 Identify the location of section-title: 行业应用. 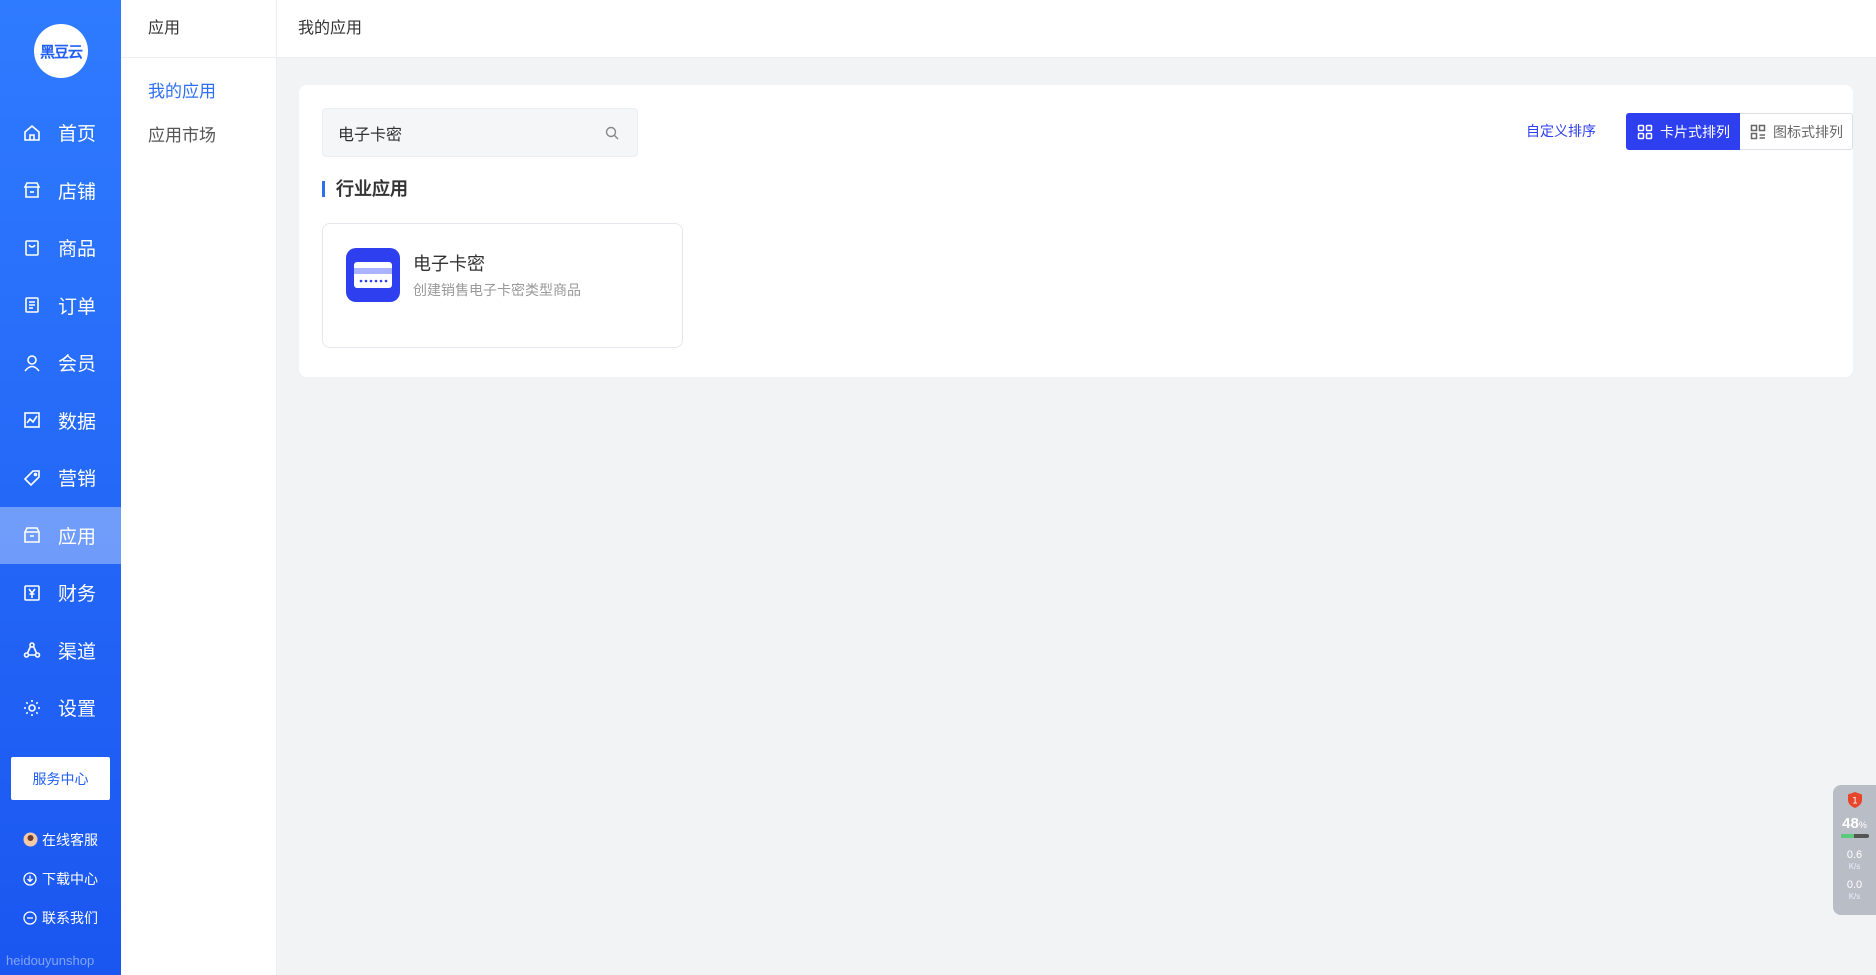
(365, 189).